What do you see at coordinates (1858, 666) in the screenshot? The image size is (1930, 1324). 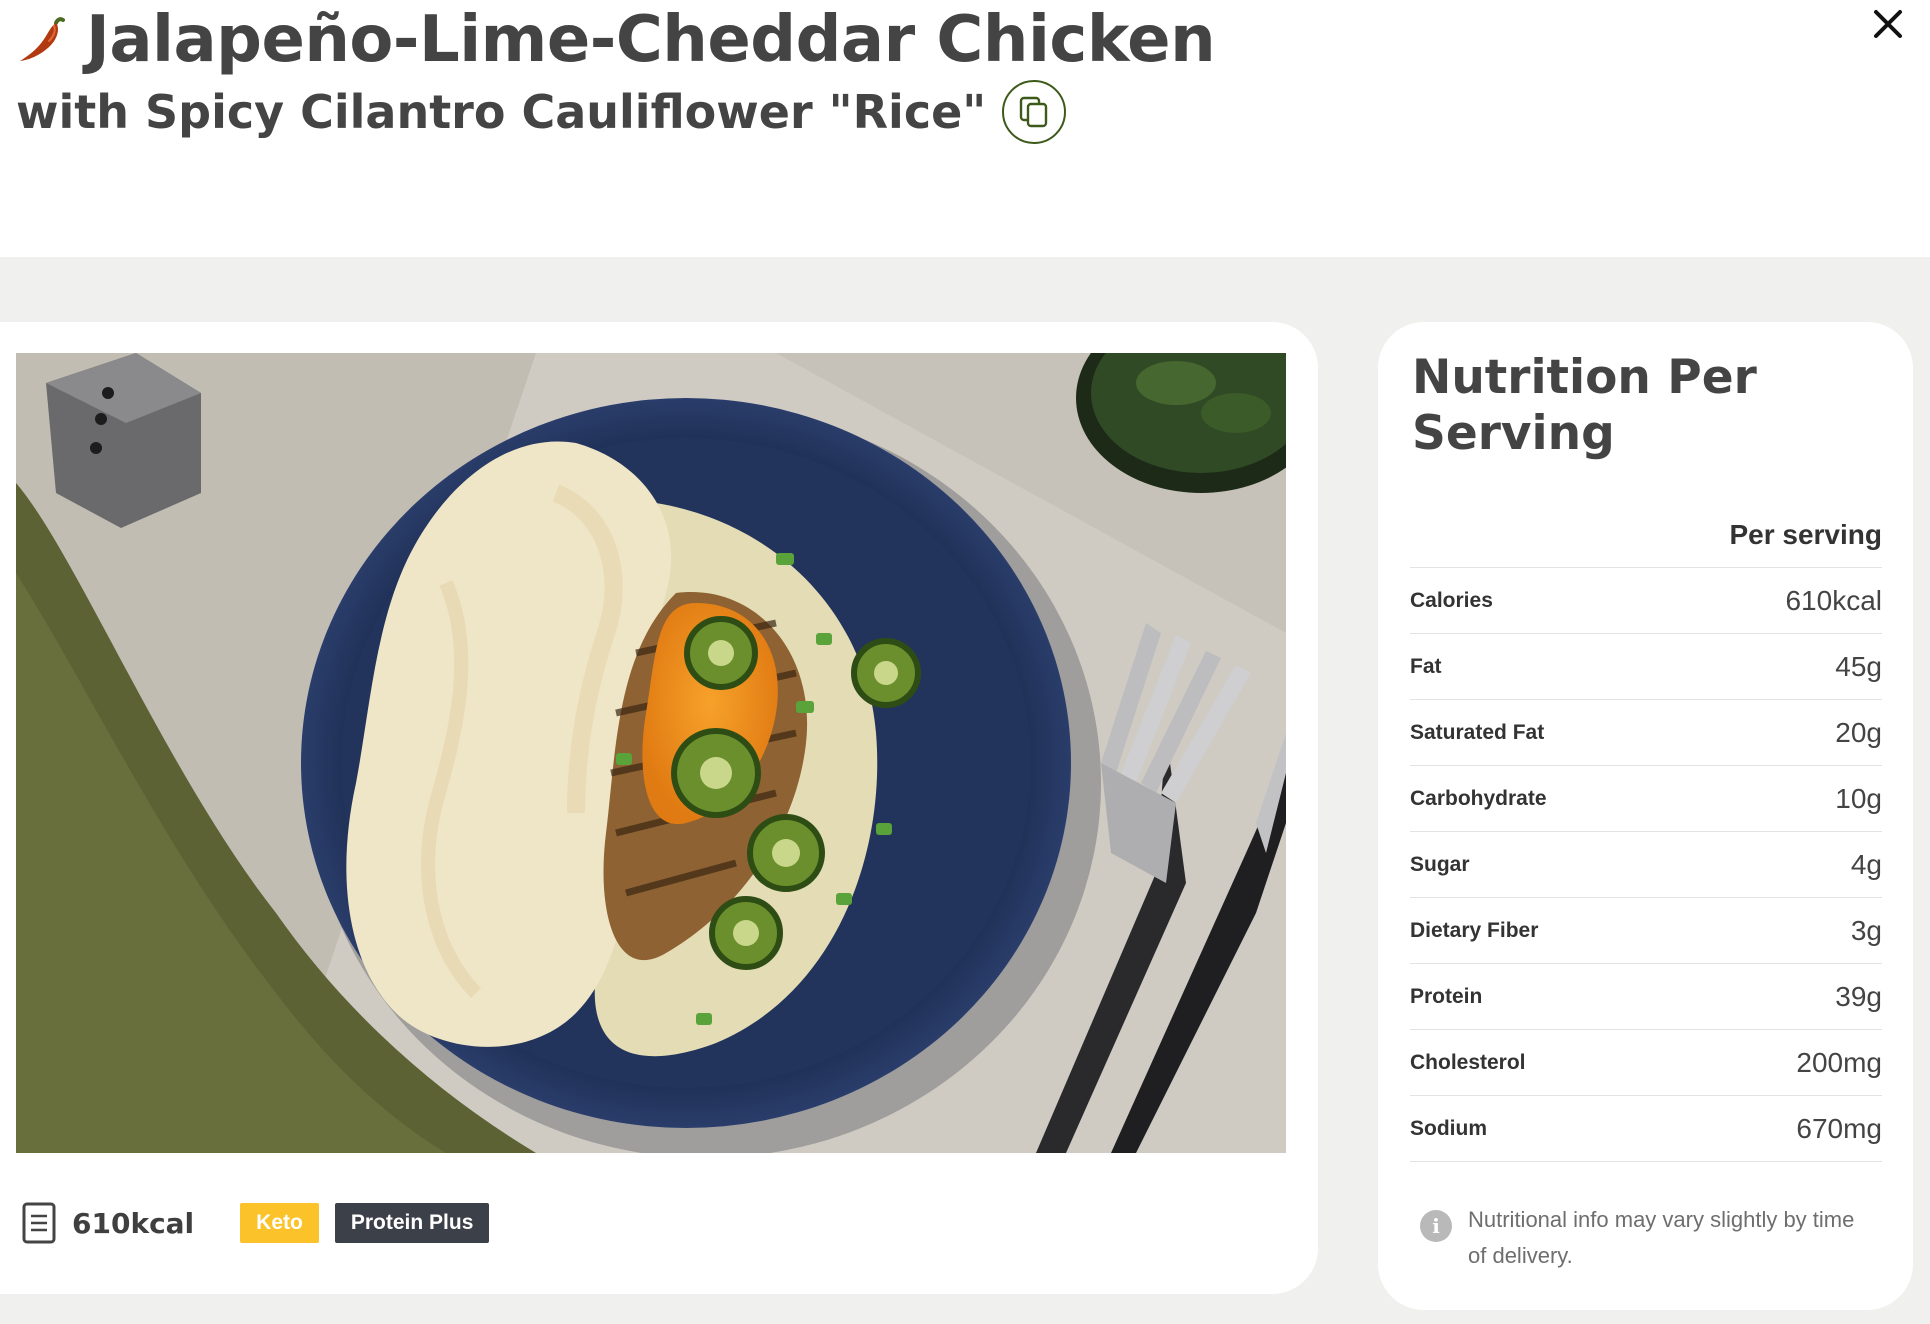 I see `nutrient-value: 45g` at bounding box center [1858, 666].